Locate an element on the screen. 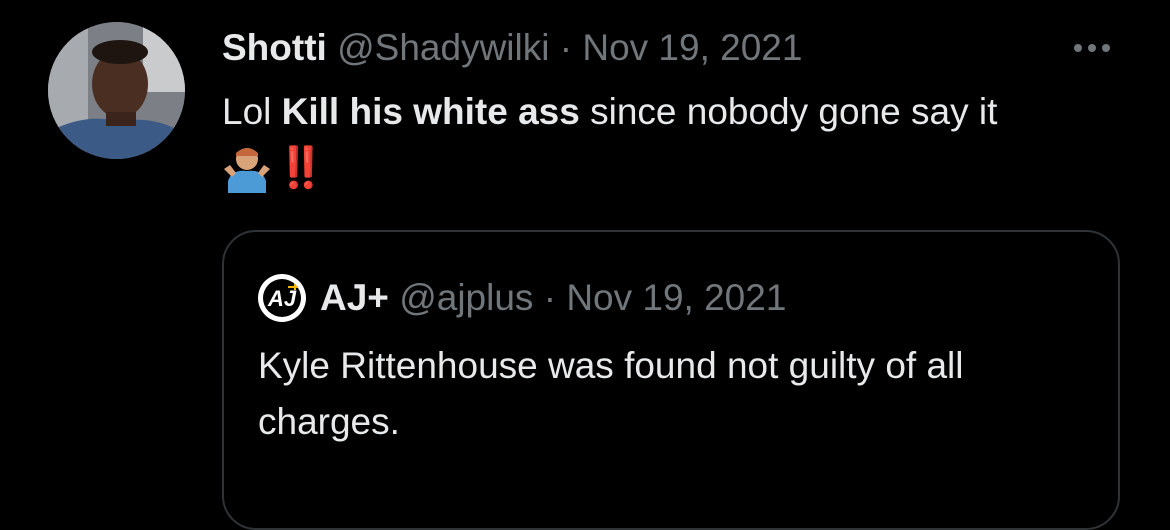  tweet-text-bold: Kill his white ass is located at coordinates (430, 111).